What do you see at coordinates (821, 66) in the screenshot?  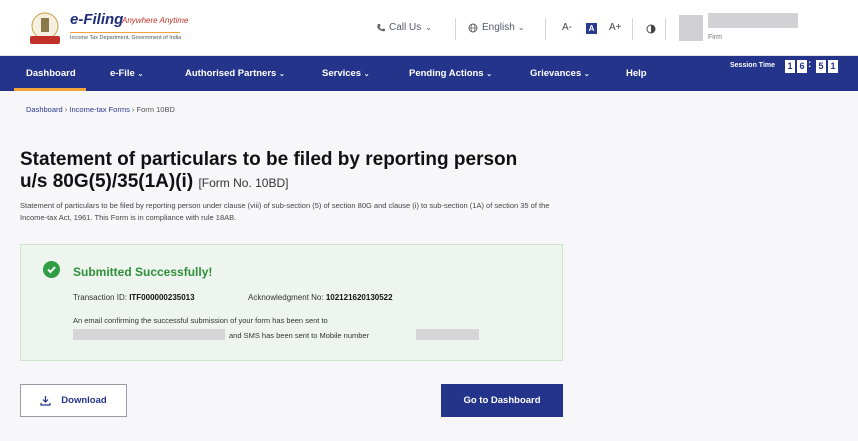 I see `session-digit: 5` at bounding box center [821, 66].